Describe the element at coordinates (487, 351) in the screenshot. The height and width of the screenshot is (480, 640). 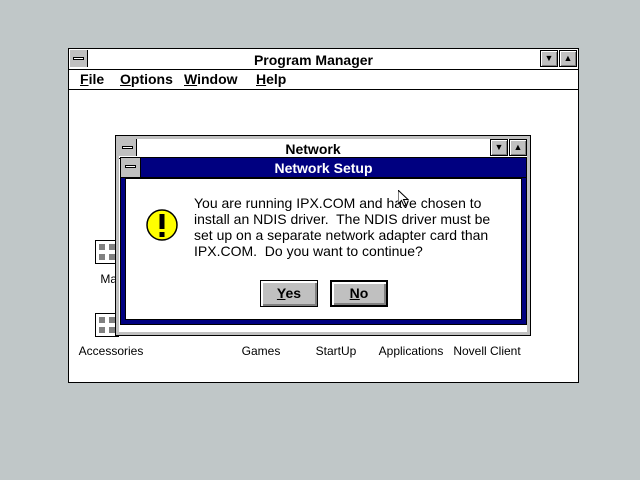
I see `novell-client-group-label: Novell Client` at that location.